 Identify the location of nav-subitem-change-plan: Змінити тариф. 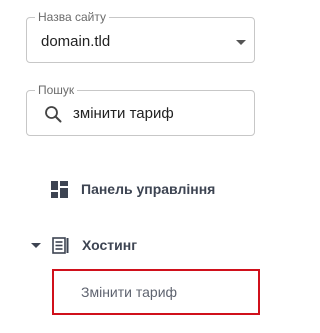
(156, 292).